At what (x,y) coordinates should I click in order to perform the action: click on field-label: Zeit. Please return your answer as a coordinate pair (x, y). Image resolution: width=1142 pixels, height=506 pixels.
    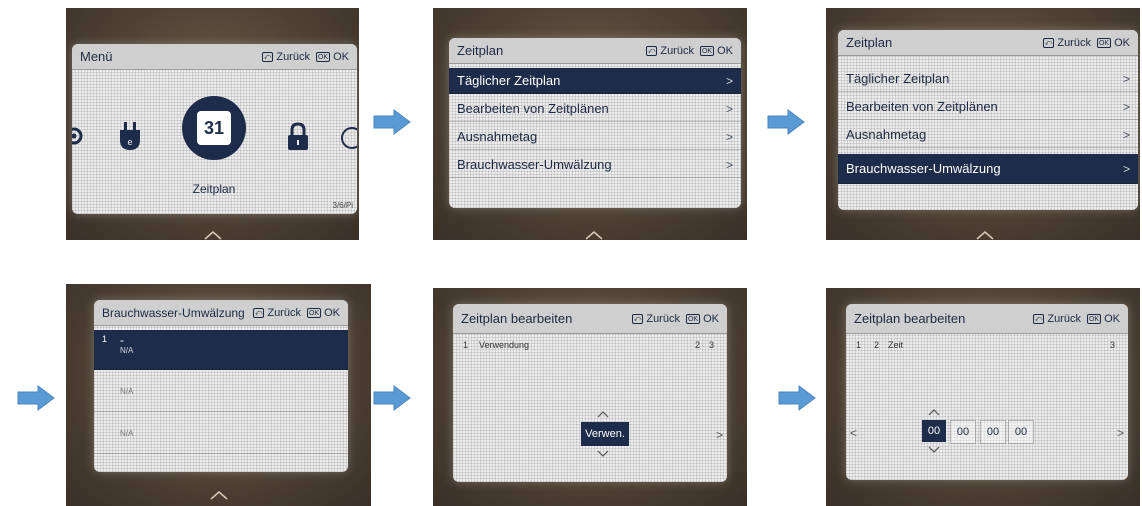
    Looking at the image, I should click on (896, 345).